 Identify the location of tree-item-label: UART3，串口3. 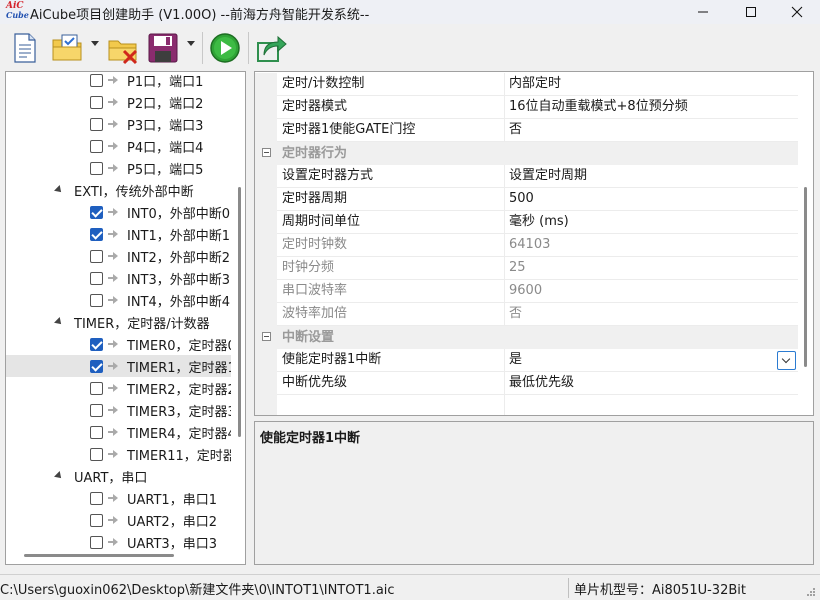
(172, 544).